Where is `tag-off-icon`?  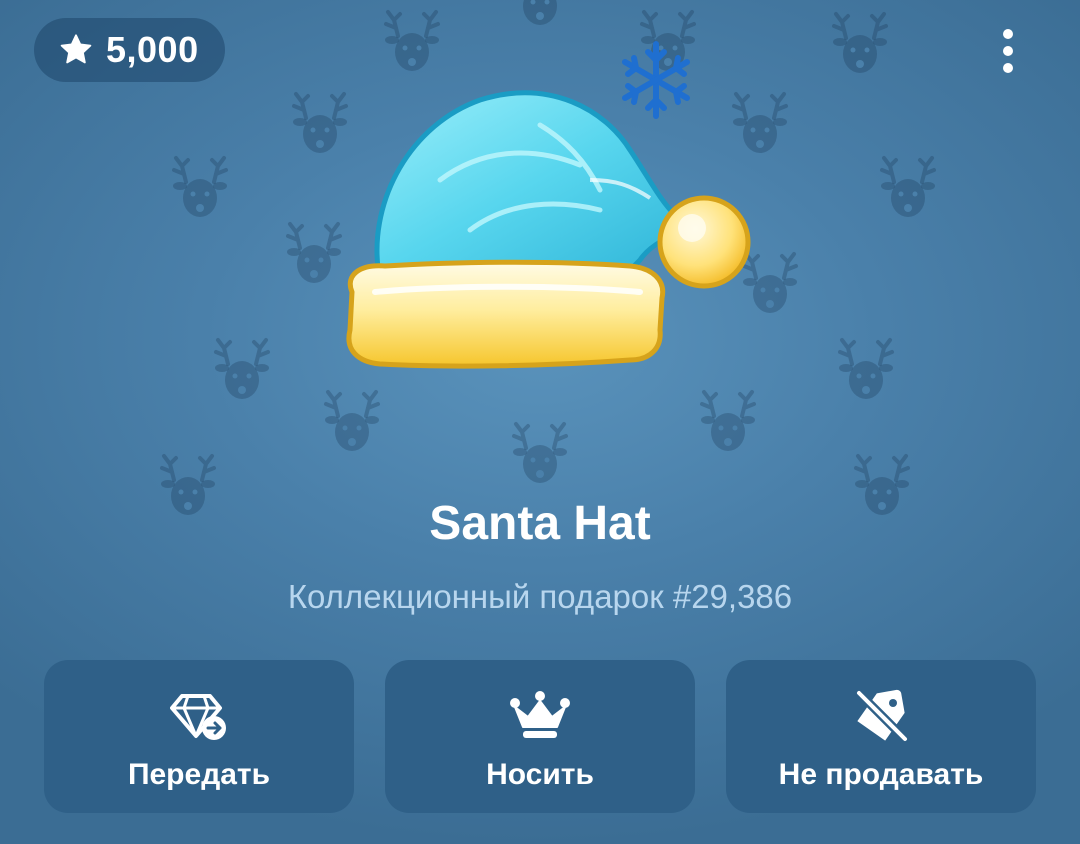 tag-off-icon is located at coordinates (881, 716).